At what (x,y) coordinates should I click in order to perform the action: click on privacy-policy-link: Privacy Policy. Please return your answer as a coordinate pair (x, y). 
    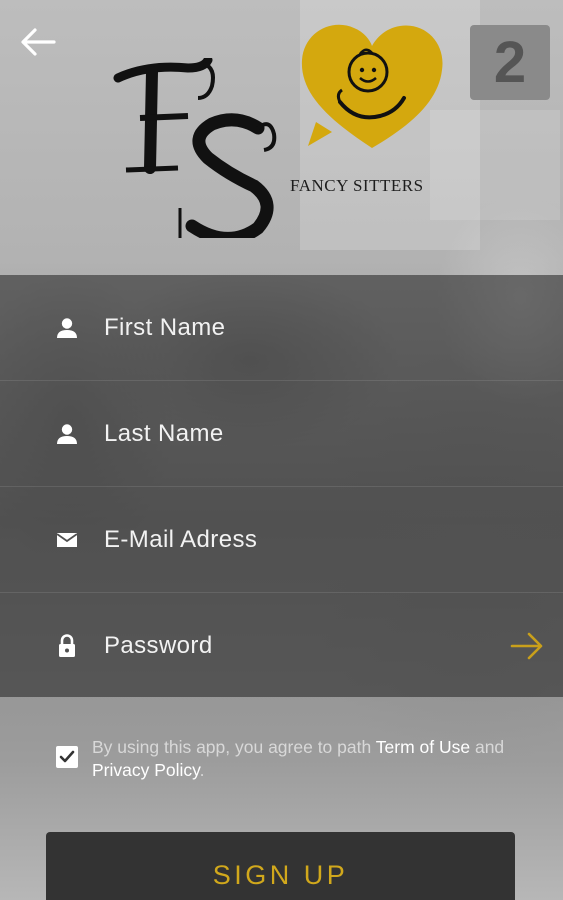
    Looking at the image, I should click on (146, 770).